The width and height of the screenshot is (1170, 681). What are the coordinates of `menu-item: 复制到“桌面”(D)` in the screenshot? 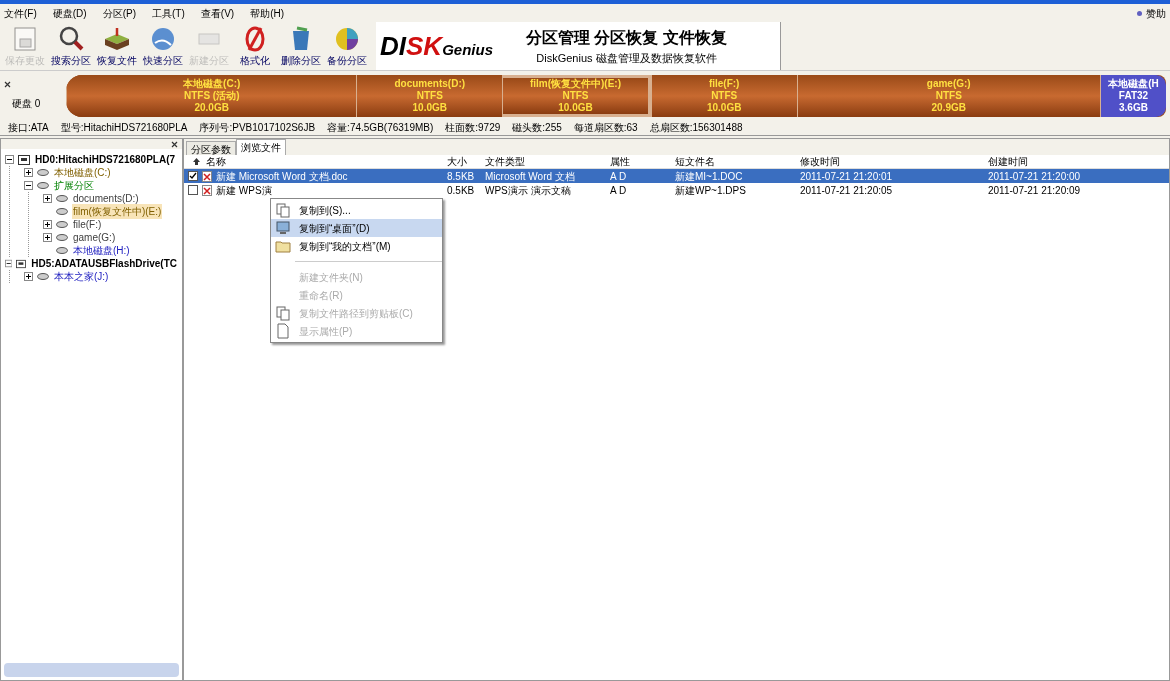 It's located at (356, 228).